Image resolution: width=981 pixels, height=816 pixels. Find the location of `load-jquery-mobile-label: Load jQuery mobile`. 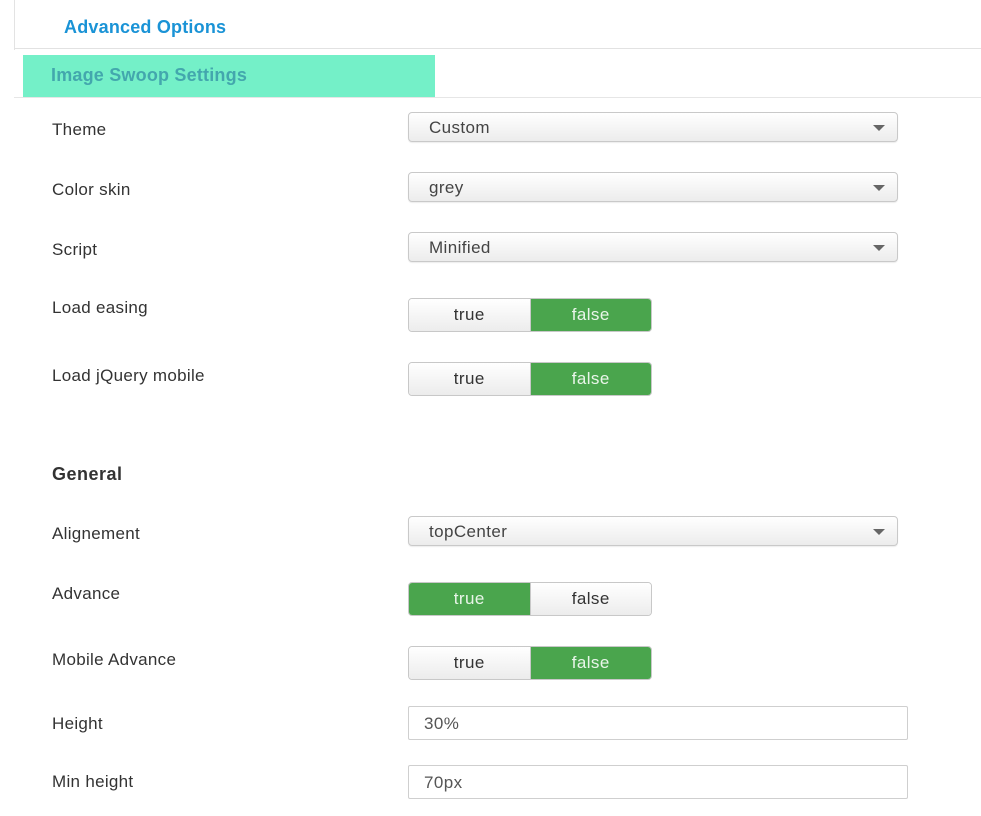

load-jquery-mobile-label: Load jQuery mobile is located at coordinates (128, 375).